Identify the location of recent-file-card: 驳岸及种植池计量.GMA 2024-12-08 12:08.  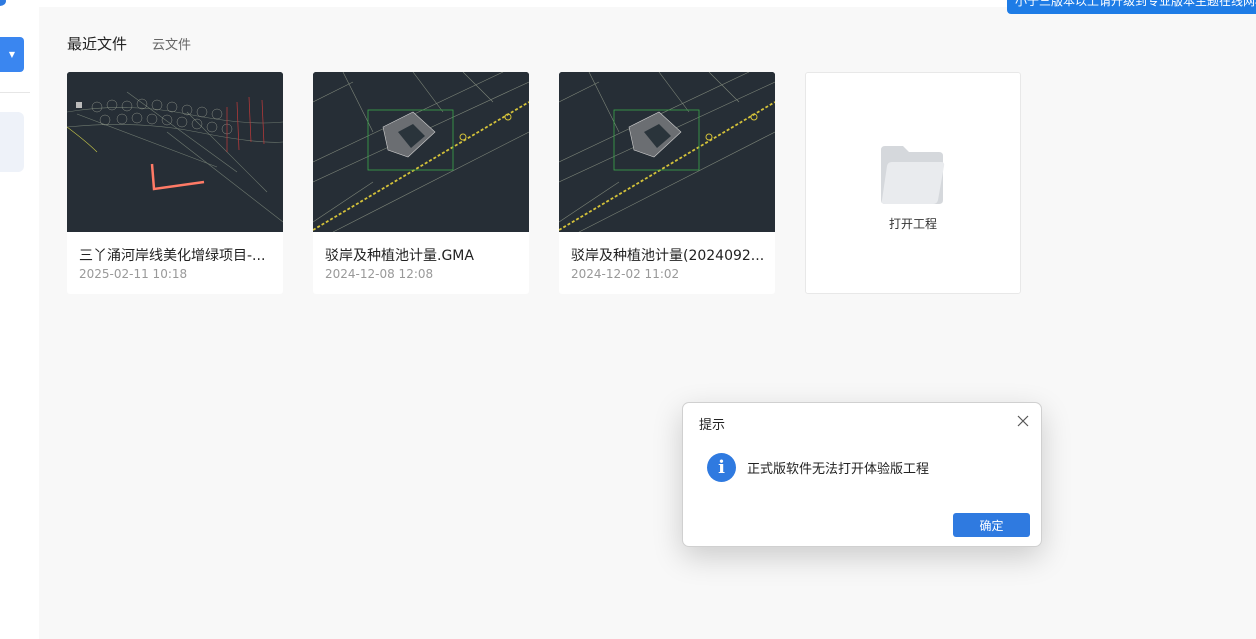
(421, 183).